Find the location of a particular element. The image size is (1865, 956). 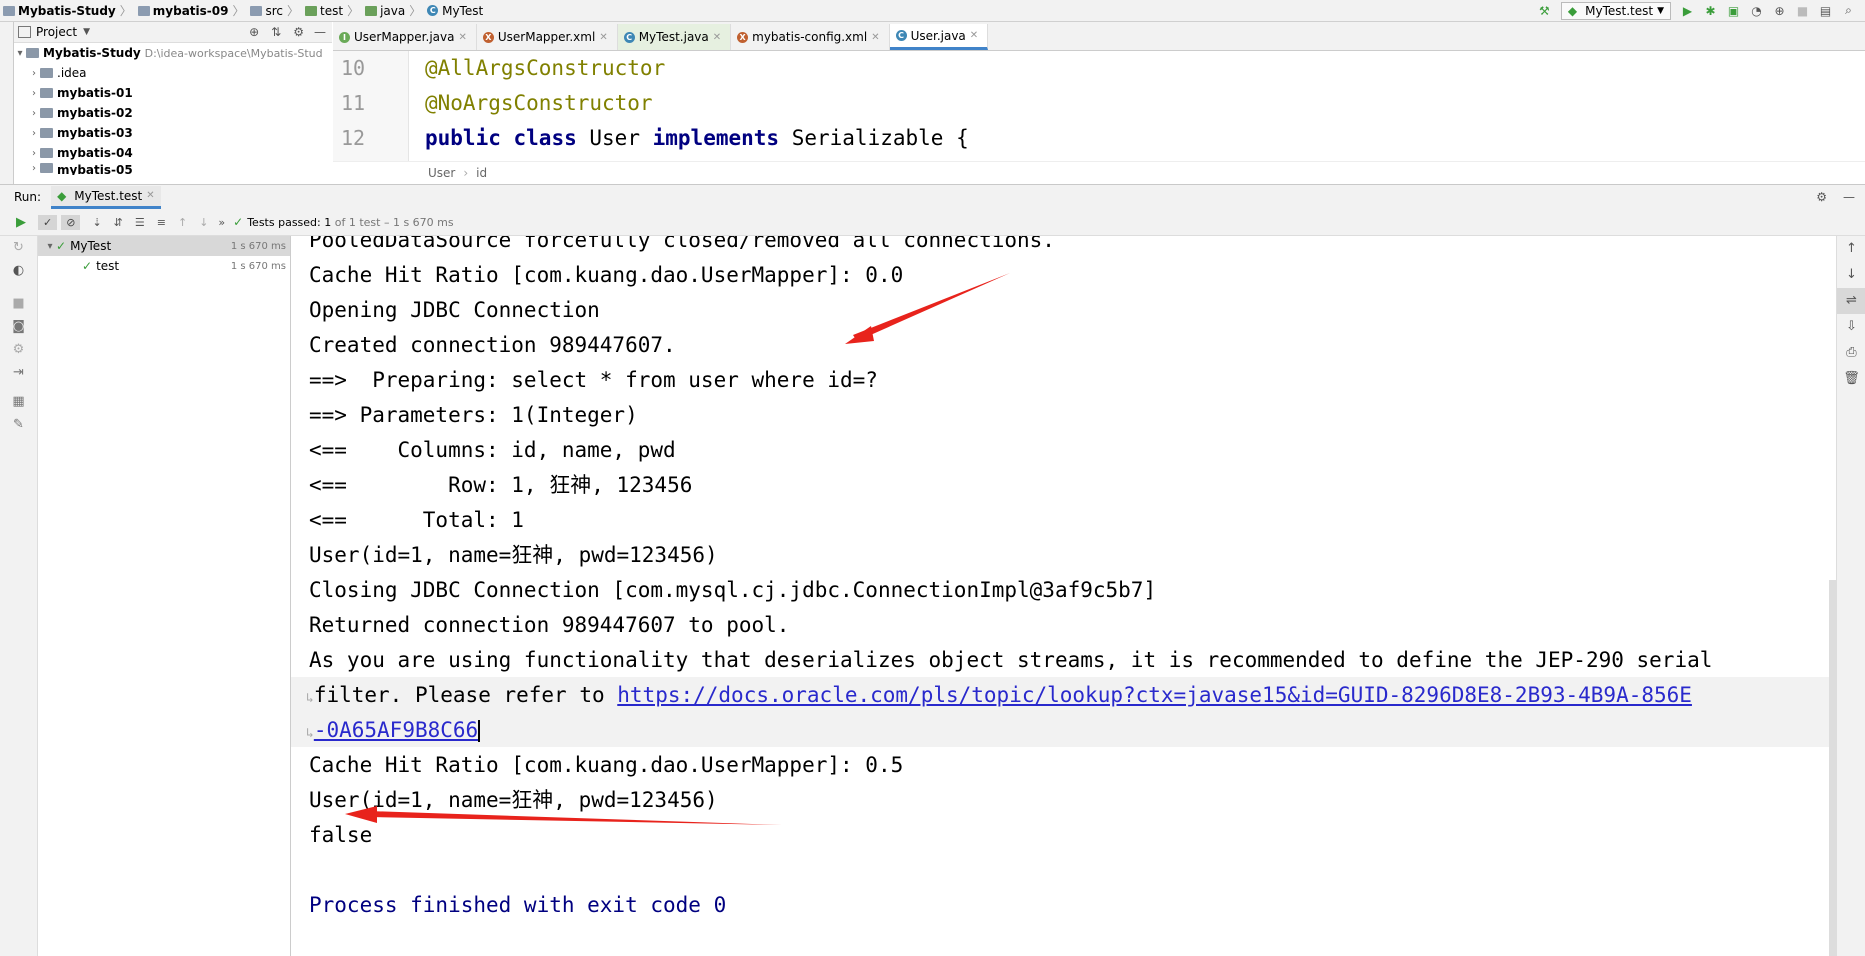

breadcrumb-item: Mybatis-Study 〉 is located at coordinates (67, 10).